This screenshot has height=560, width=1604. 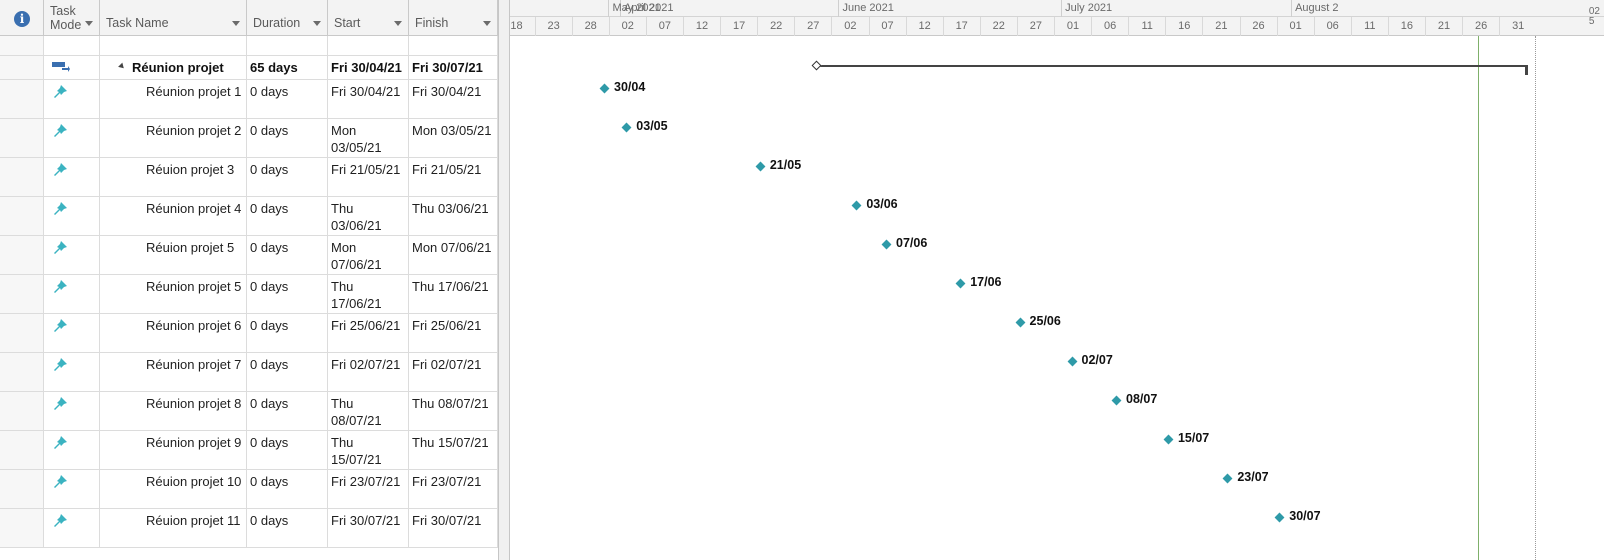 What do you see at coordinates (22, 450) in the screenshot?
I see `indicator-cell` at bounding box center [22, 450].